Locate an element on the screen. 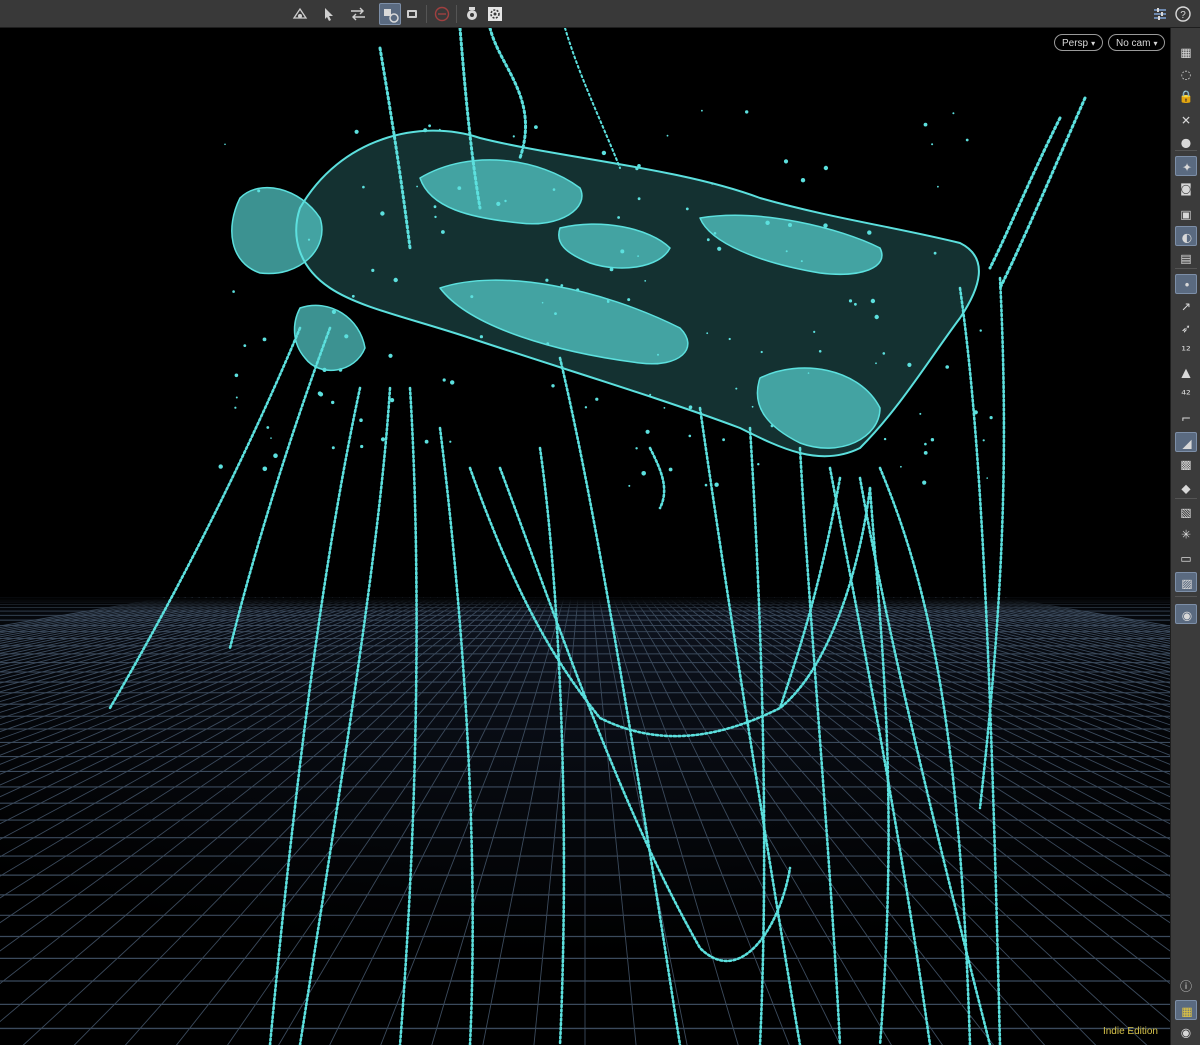 This screenshot has width=1200, height=1045. uv-boundary-icon: ⌐ is located at coordinates (1186, 418).